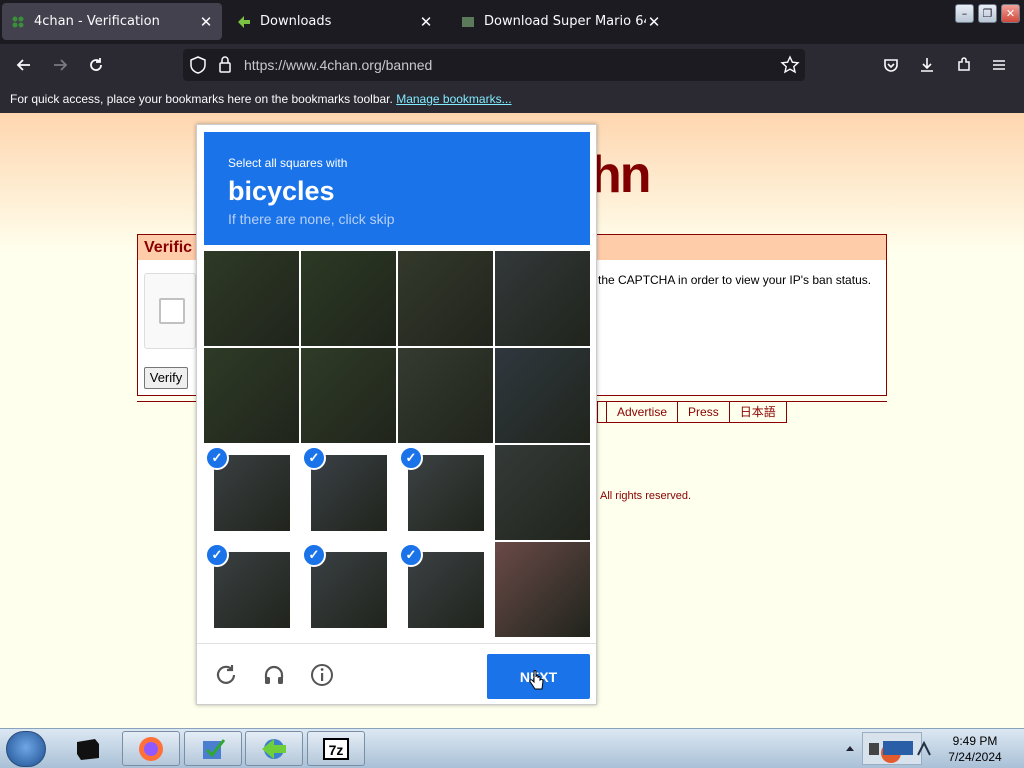  Describe the element at coordinates (565, 21) in the screenshot. I see `tab-label: Download Super Mario 64 ROM` at that location.